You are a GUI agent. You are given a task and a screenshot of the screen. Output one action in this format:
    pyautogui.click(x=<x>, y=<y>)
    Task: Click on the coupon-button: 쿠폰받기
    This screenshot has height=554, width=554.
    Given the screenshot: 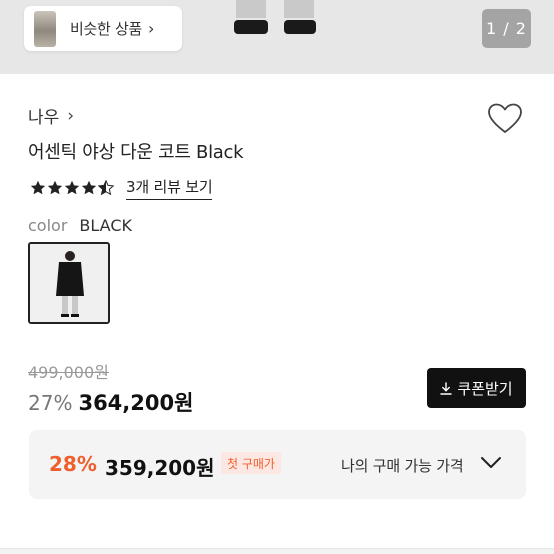 What is the action you would take?
    pyautogui.click(x=476, y=388)
    